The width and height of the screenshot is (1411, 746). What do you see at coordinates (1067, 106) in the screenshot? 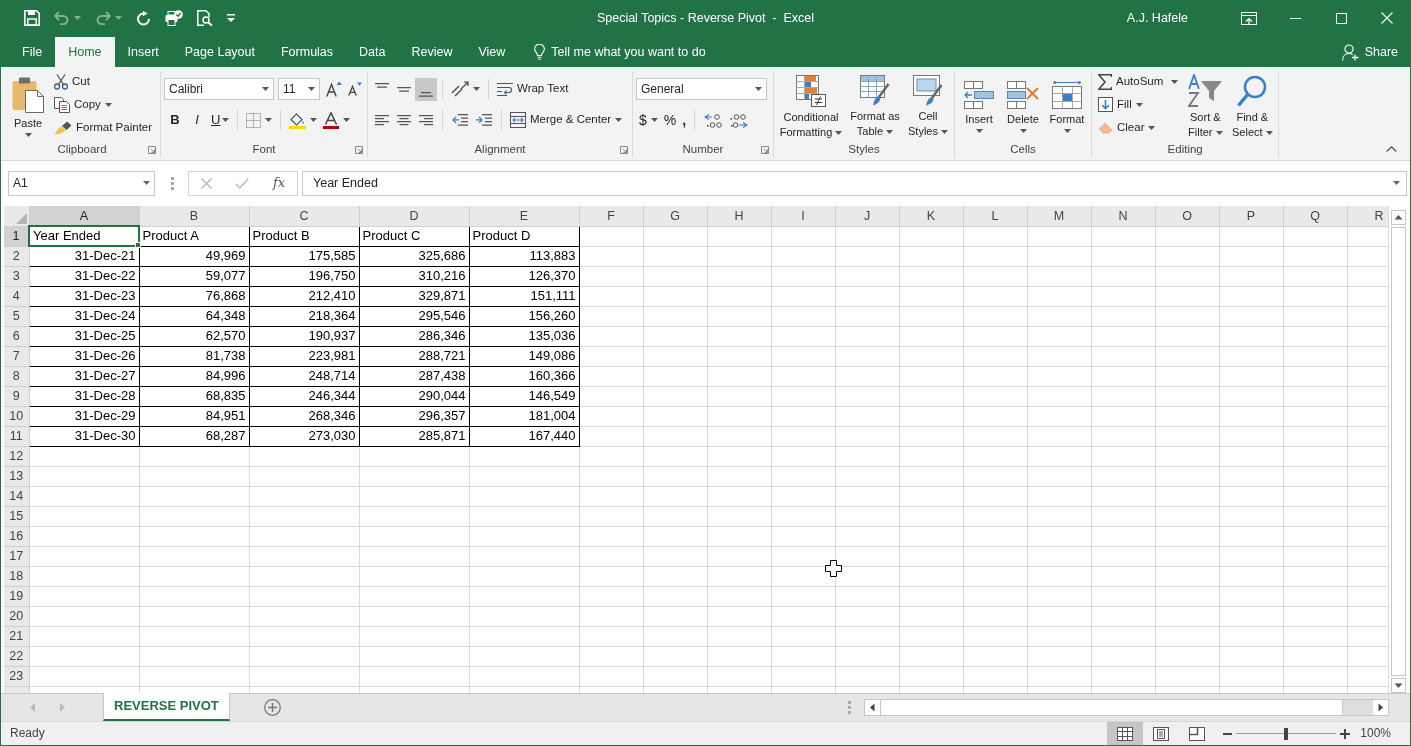
I see `format-cells-button: Format` at bounding box center [1067, 106].